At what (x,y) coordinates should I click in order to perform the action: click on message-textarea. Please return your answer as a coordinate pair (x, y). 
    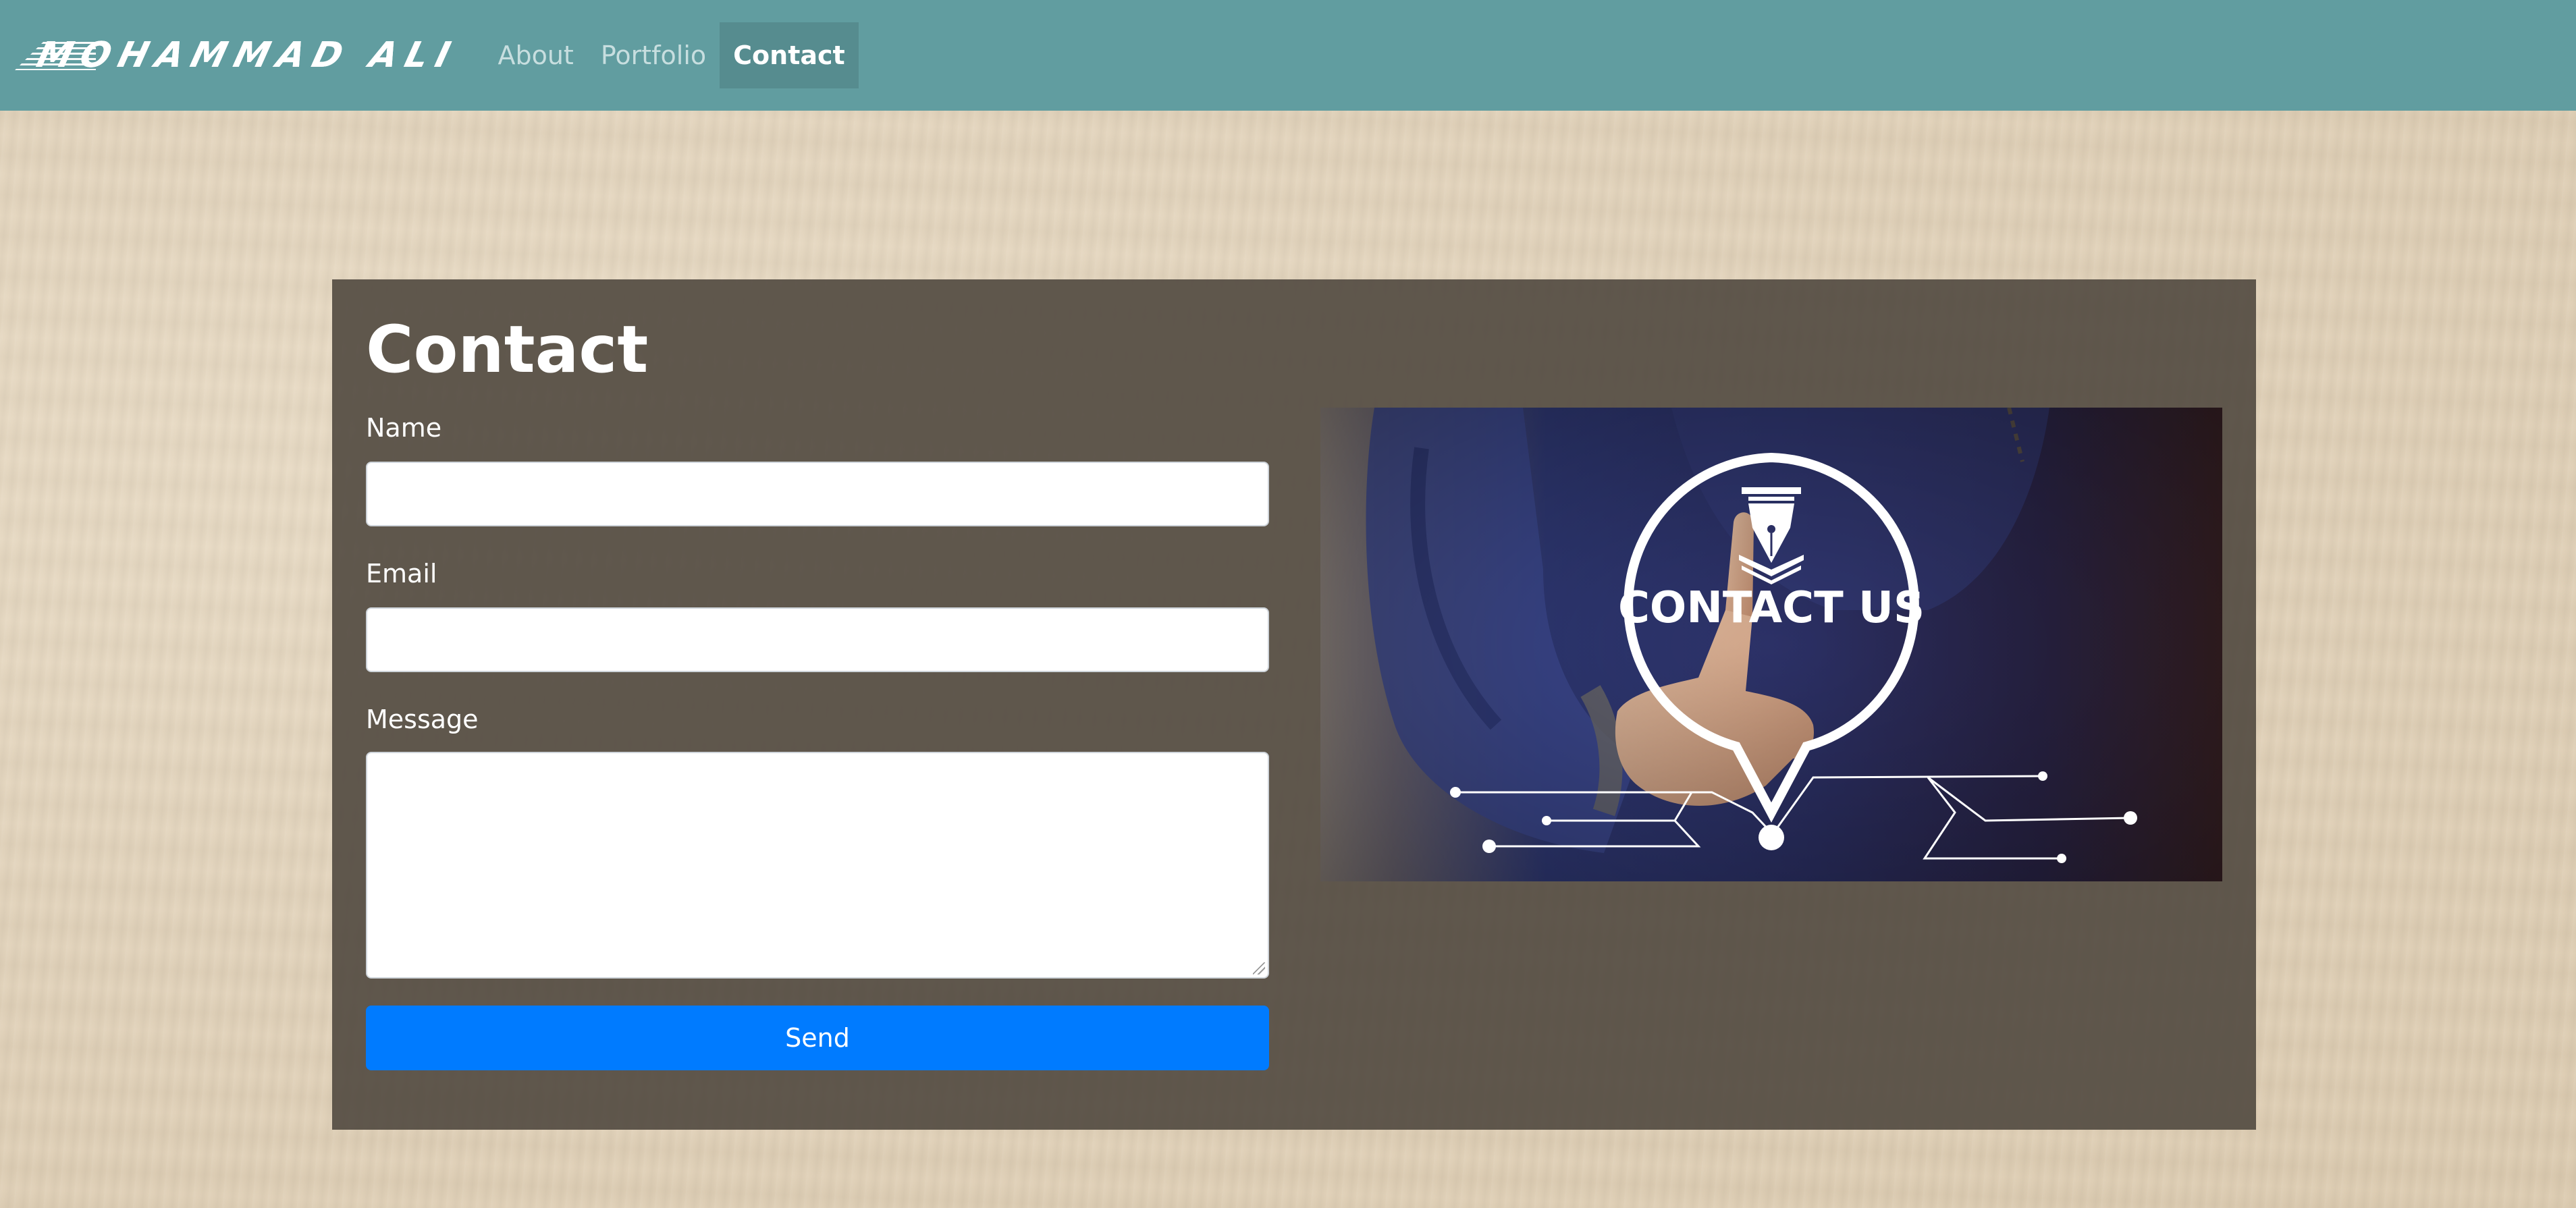
    Looking at the image, I should click on (817, 865).